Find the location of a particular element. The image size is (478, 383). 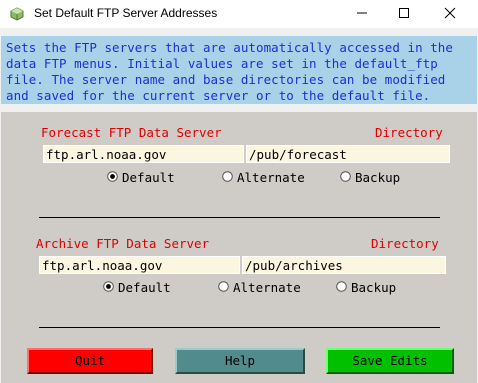

archive-directory-input: /pub/archives is located at coordinates (344, 265).